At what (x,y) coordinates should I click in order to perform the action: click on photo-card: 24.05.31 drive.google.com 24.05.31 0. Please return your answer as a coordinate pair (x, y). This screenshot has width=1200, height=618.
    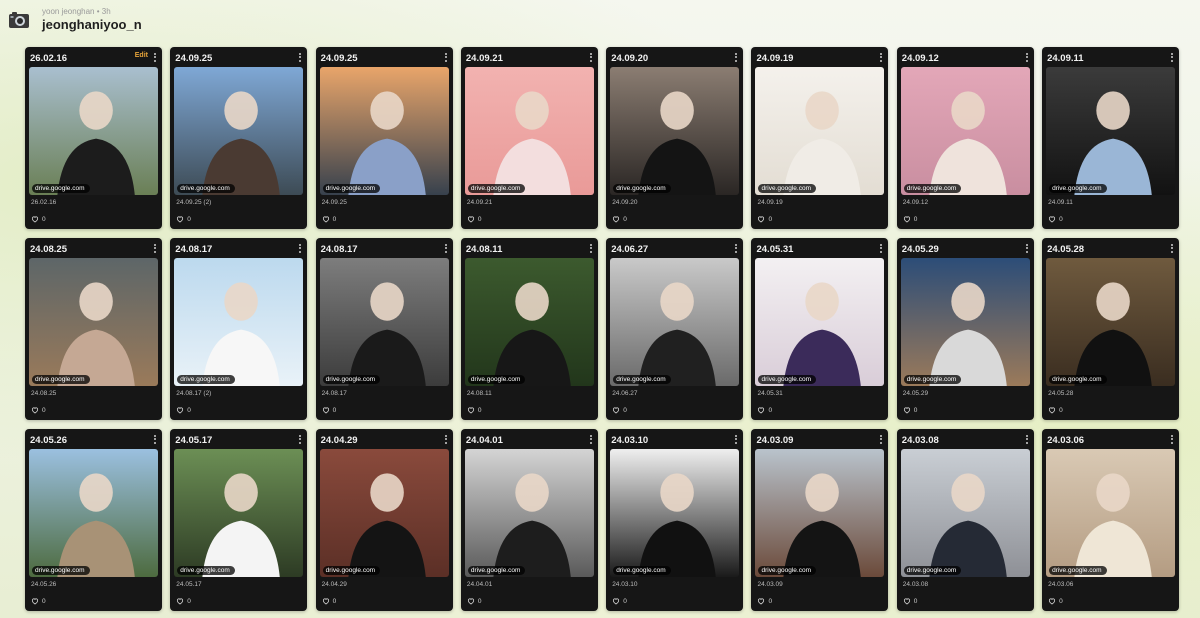
    Looking at the image, I should click on (820, 329).